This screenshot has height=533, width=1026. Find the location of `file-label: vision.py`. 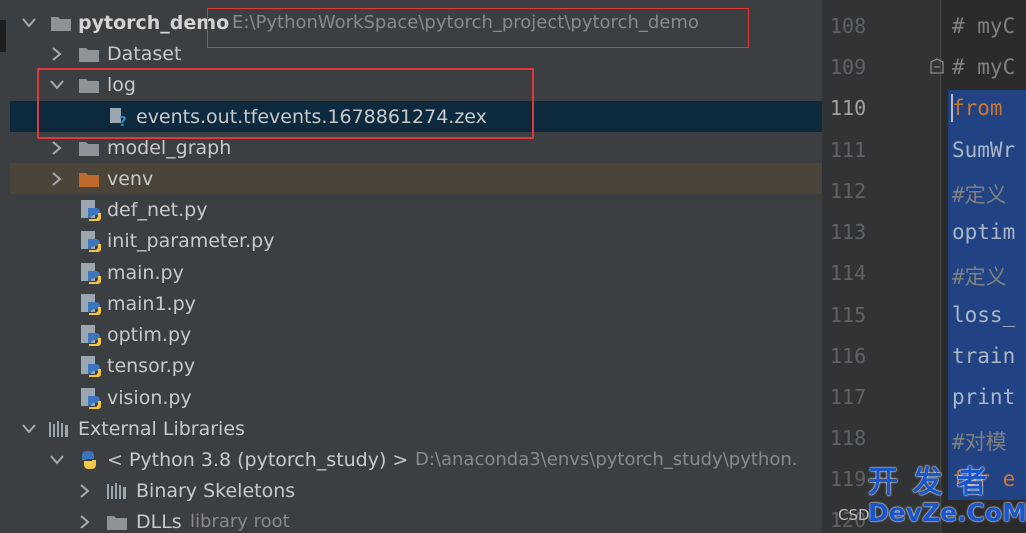

file-label: vision.py is located at coordinates (149, 397).